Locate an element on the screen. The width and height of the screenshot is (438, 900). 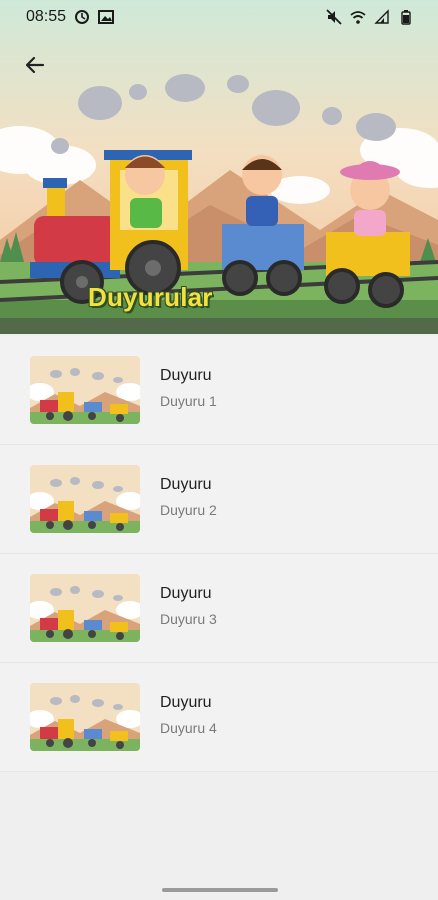
wifi-icon is located at coordinates (358, 17).